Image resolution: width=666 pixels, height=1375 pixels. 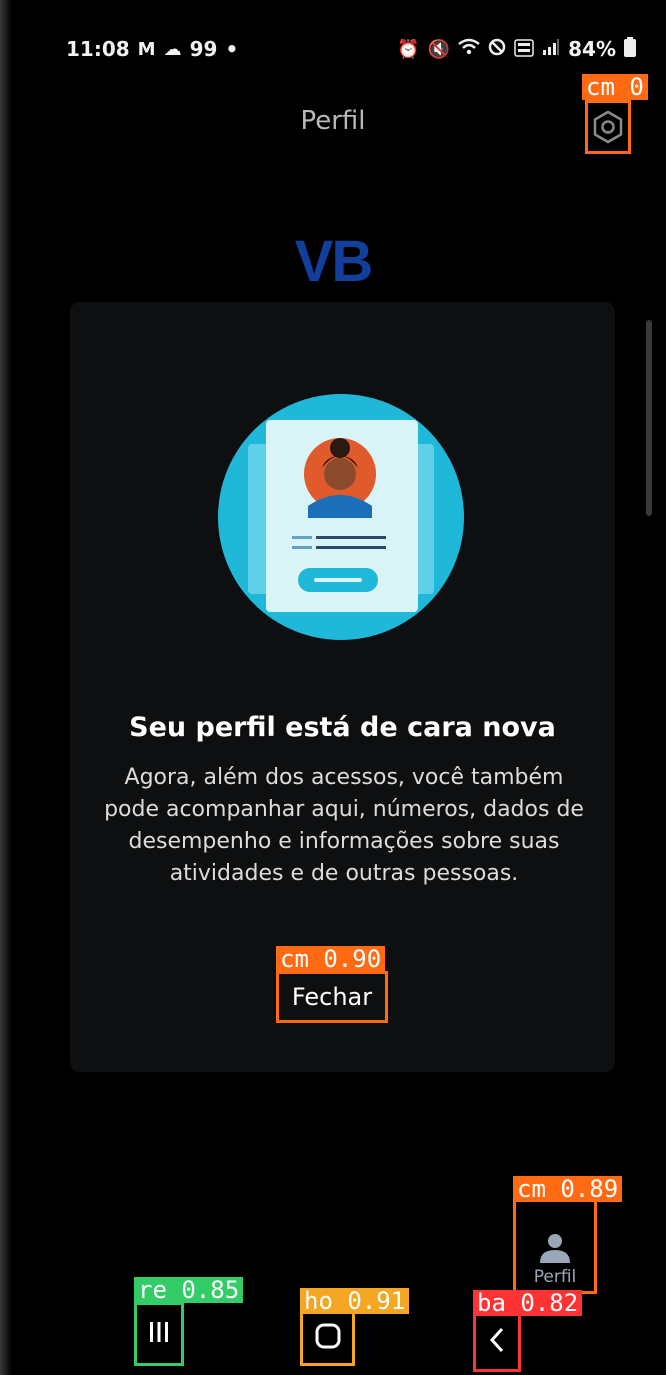 What do you see at coordinates (341, 517) in the screenshot?
I see `profile-card-illustration` at bounding box center [341, 517].